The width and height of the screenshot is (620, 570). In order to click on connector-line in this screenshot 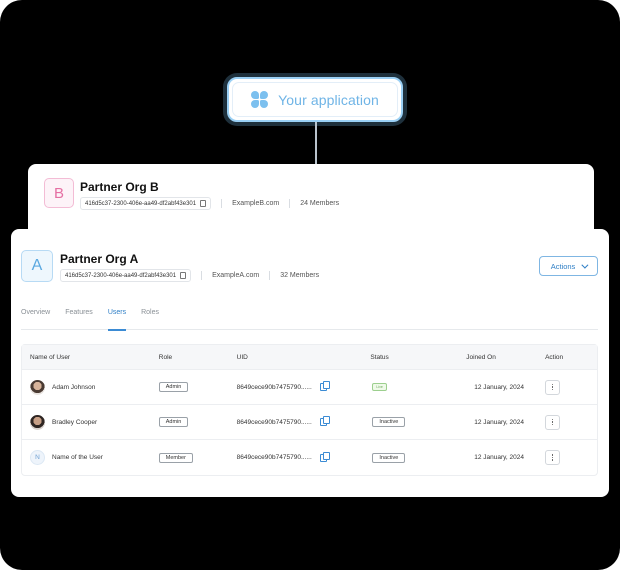, I will do `click(316, 143)`.